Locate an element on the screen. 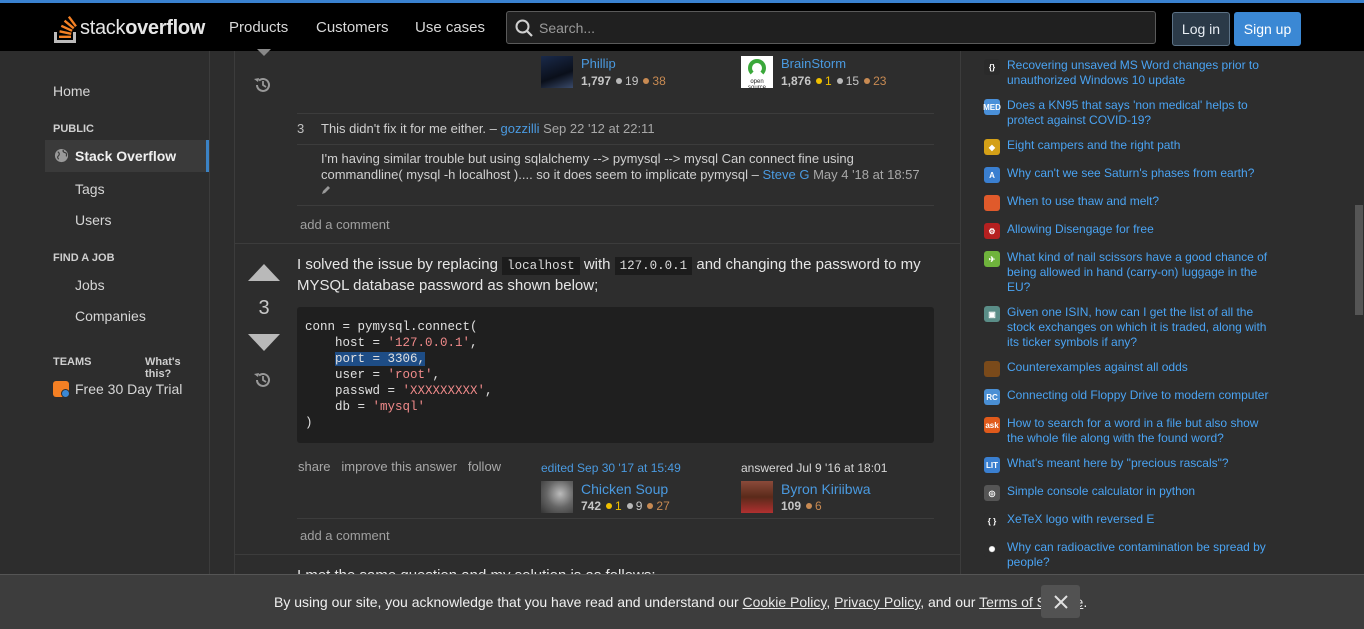  hot-question-item: ⚙ Allowing Disengage for free is located at coordinates (1129, 230).